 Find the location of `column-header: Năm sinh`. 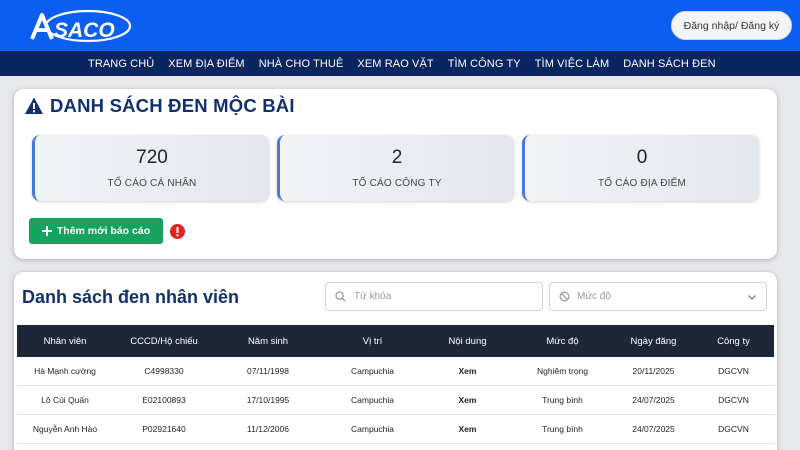

column-header: Năm sinh is located at coordinates (268, 341).